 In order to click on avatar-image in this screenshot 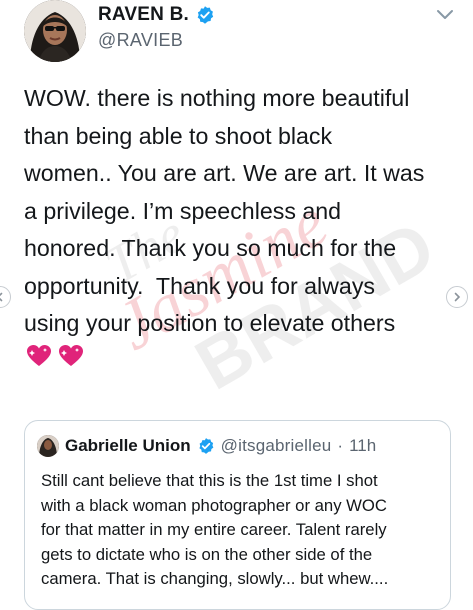, I will do `click(55, 31)`.